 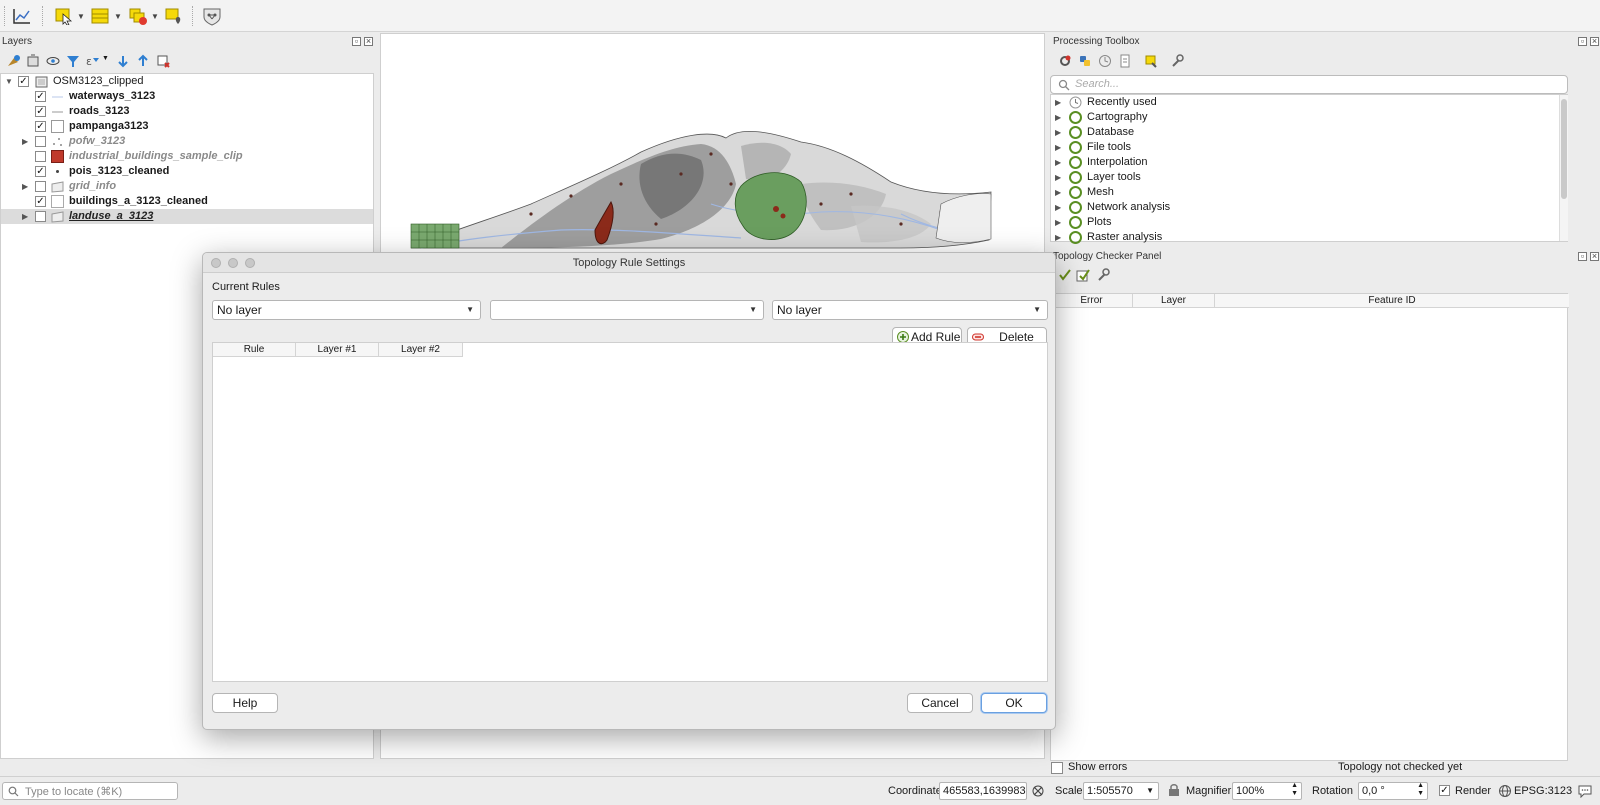 What do you see at coordinates (421, 350) in the screenshot?
I see `column-header: Layer #2` at bounding box center [421, 350].